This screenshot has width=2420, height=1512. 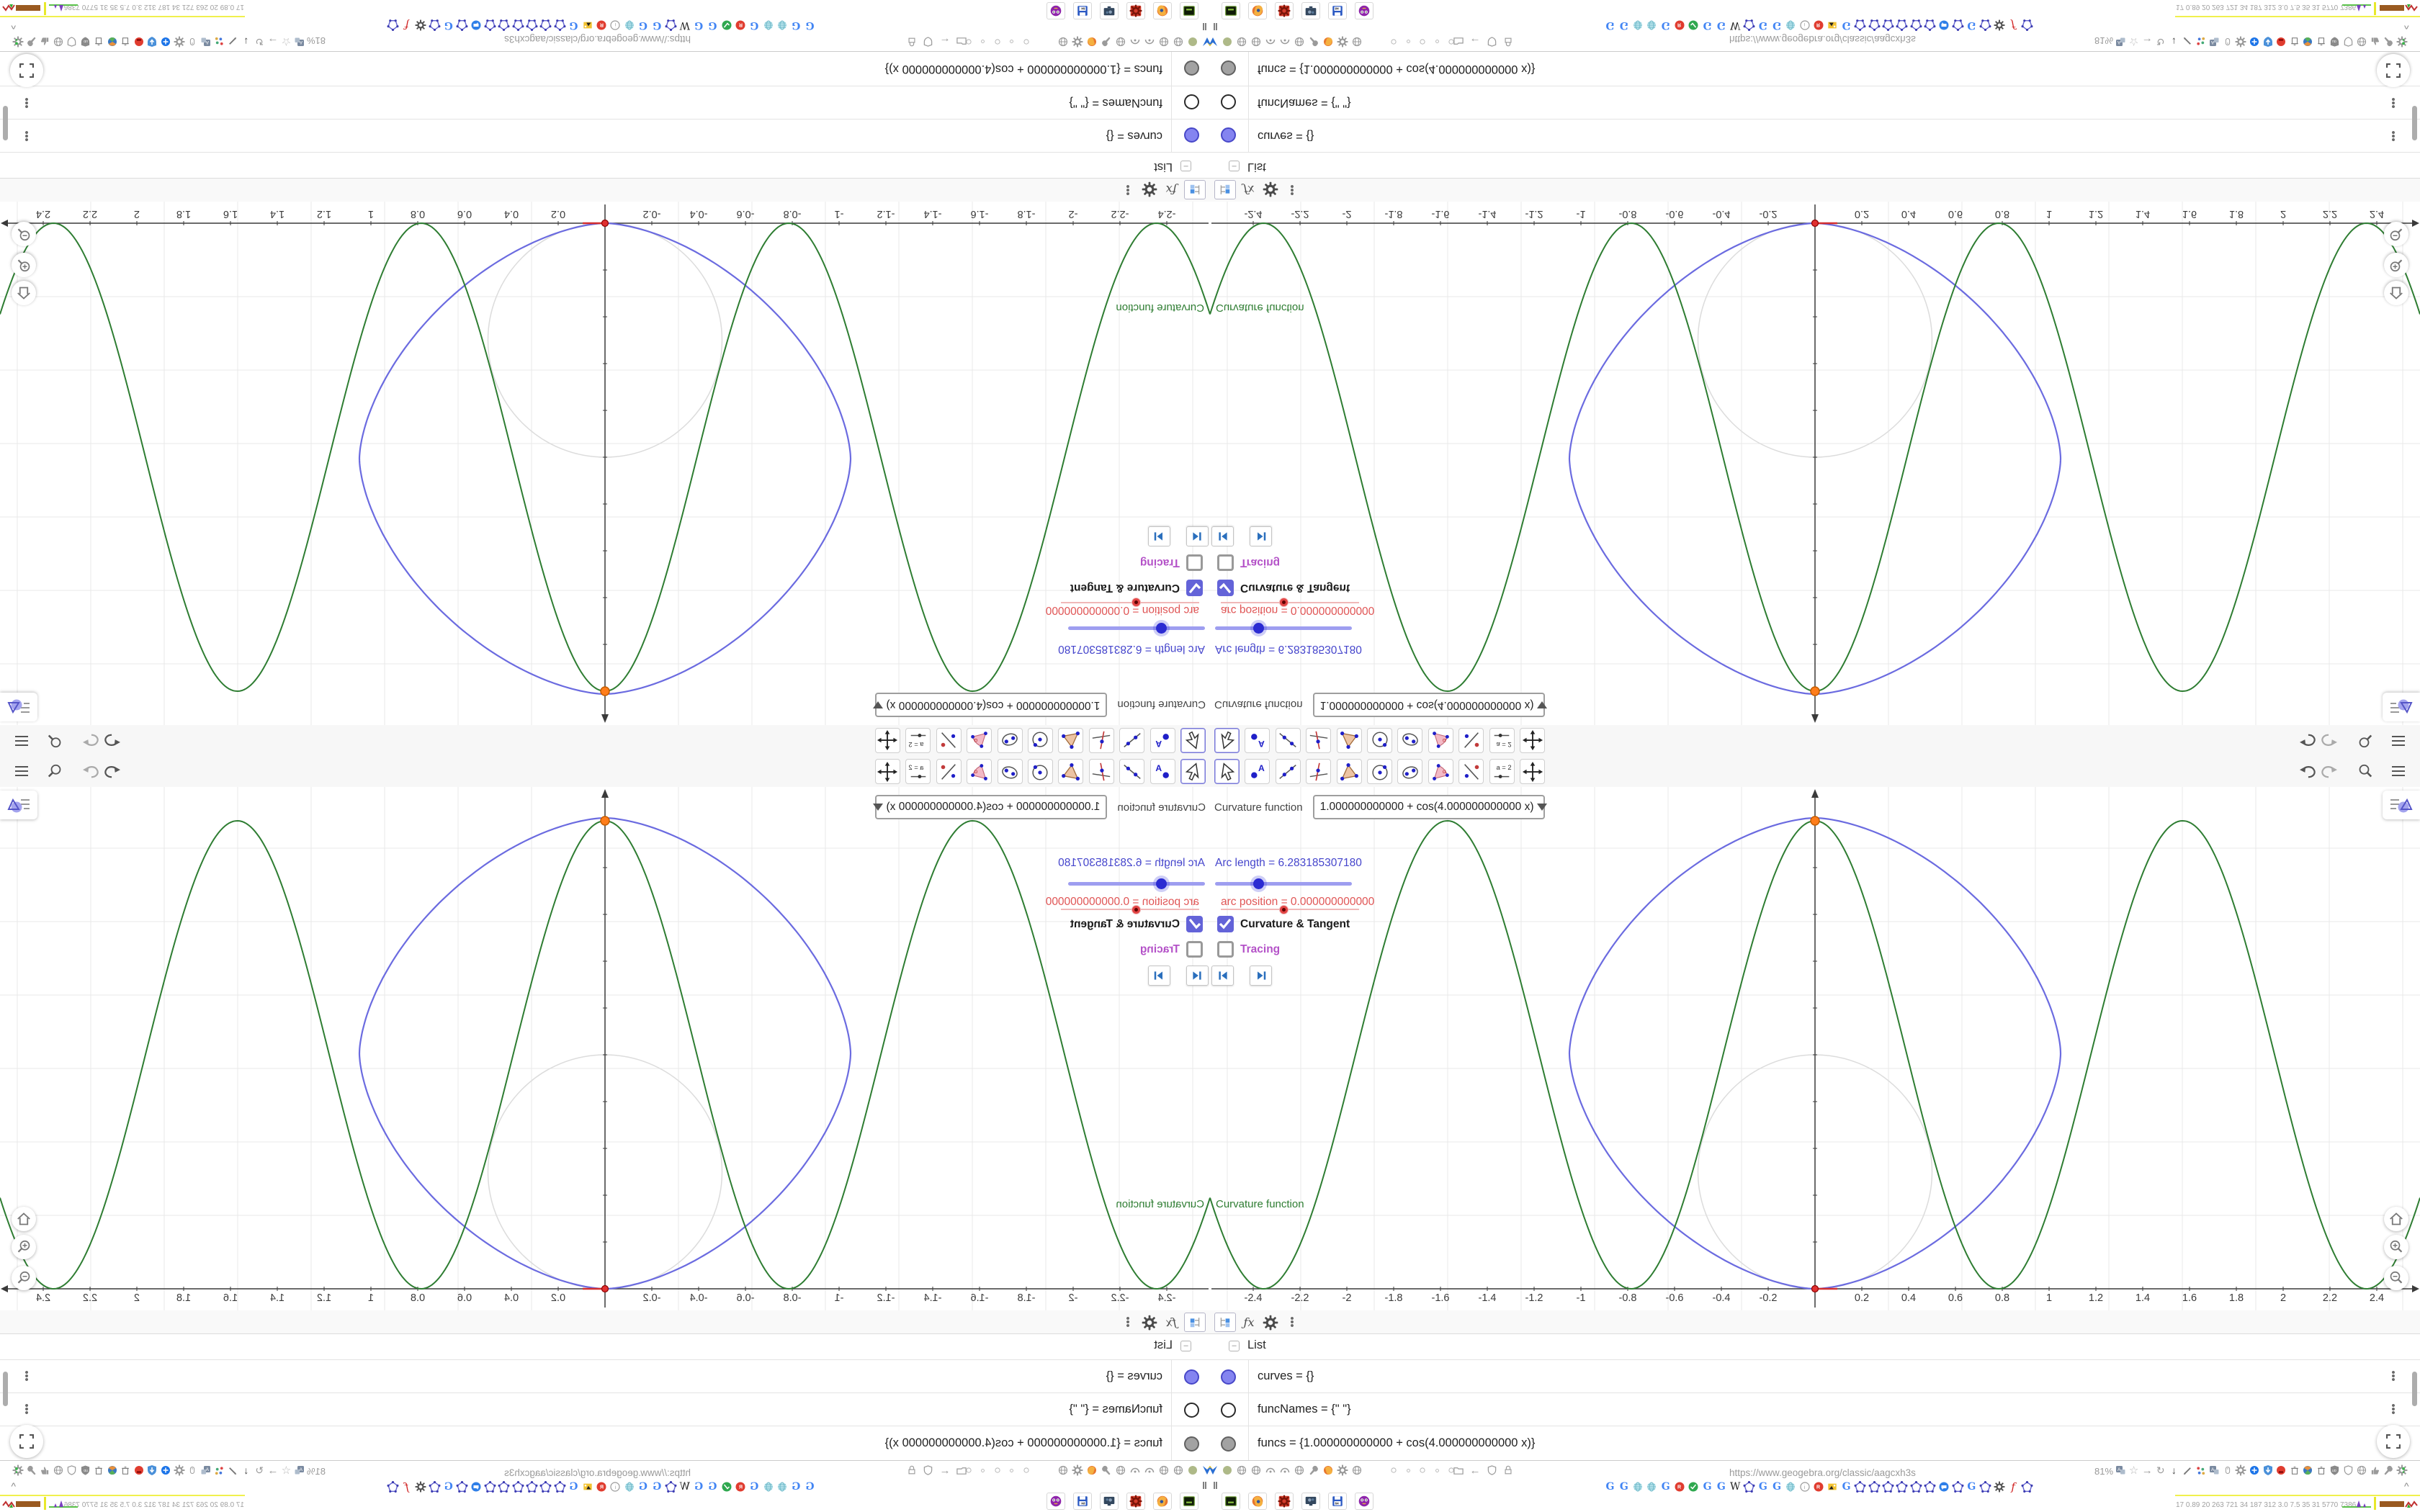 I want to click on collapse-icon: –, so click(x=1185, y=1346).